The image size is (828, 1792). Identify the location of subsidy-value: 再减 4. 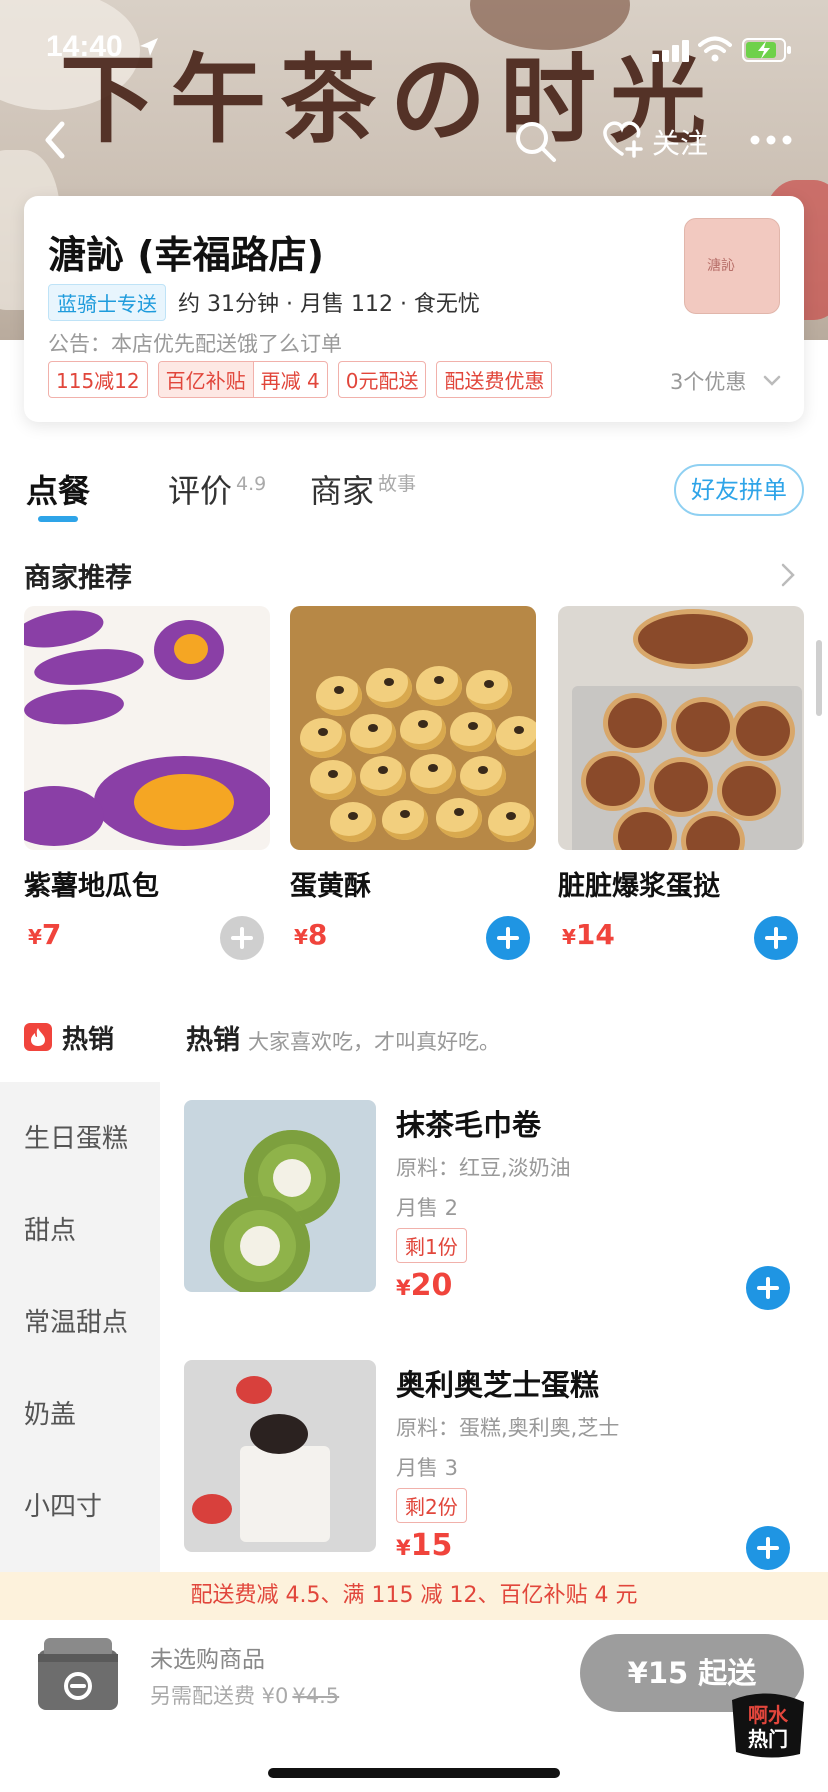
(290, 380).